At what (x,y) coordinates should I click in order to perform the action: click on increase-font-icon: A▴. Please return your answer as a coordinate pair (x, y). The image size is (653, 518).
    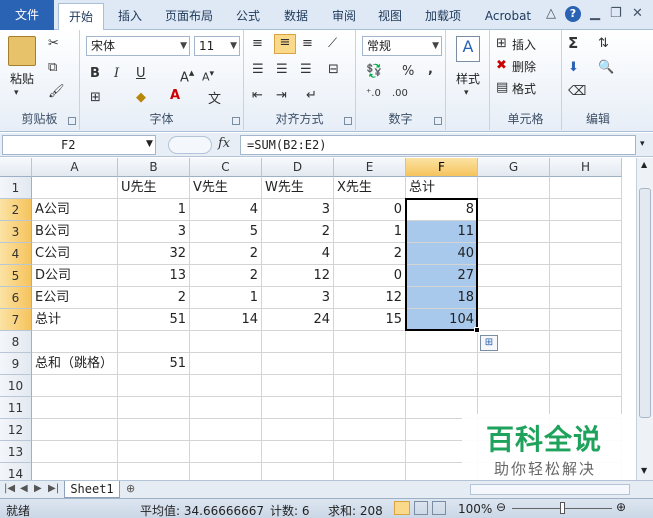
    Looking at the image, I should click on (187, 75).